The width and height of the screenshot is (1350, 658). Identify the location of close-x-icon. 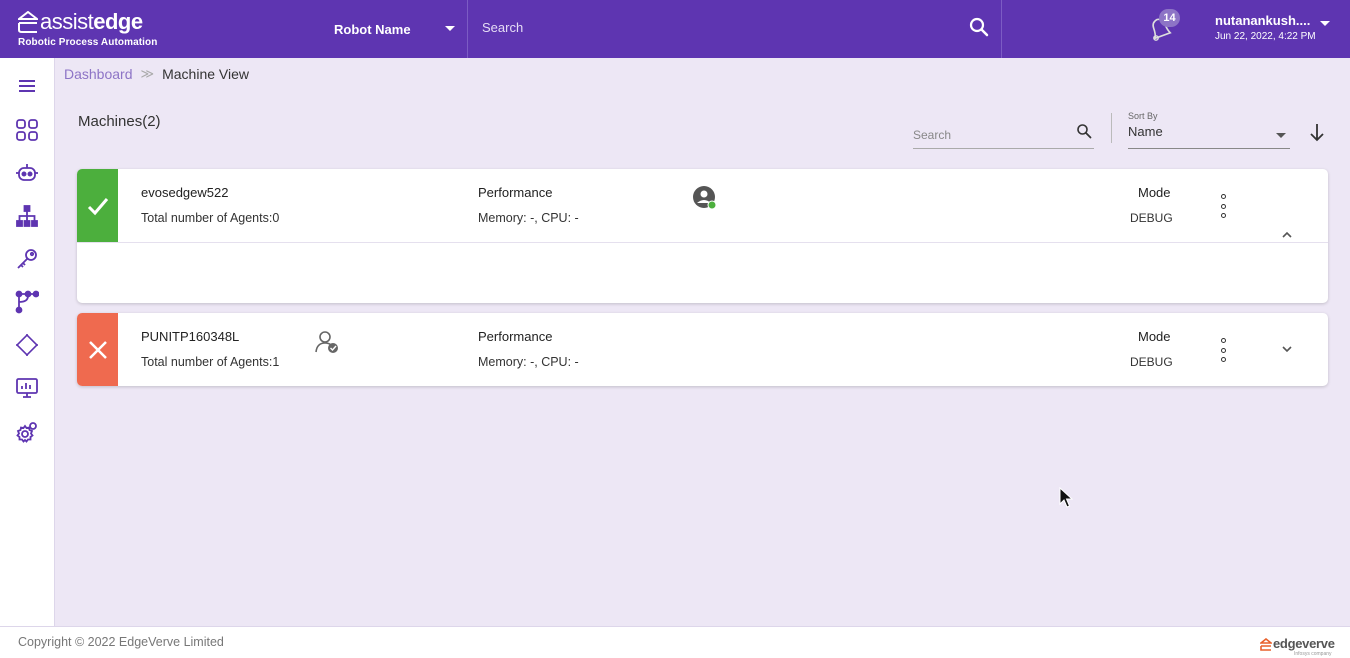
(97, 349).